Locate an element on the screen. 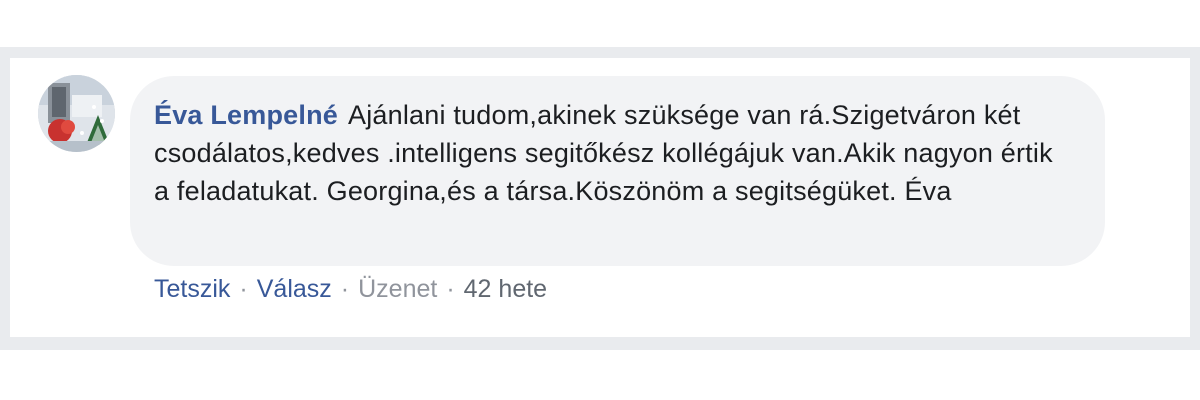 Image resolution: width=1200 pixels, height=400 pixels. reply-link: Válasz is located at coordinates (294, 289).